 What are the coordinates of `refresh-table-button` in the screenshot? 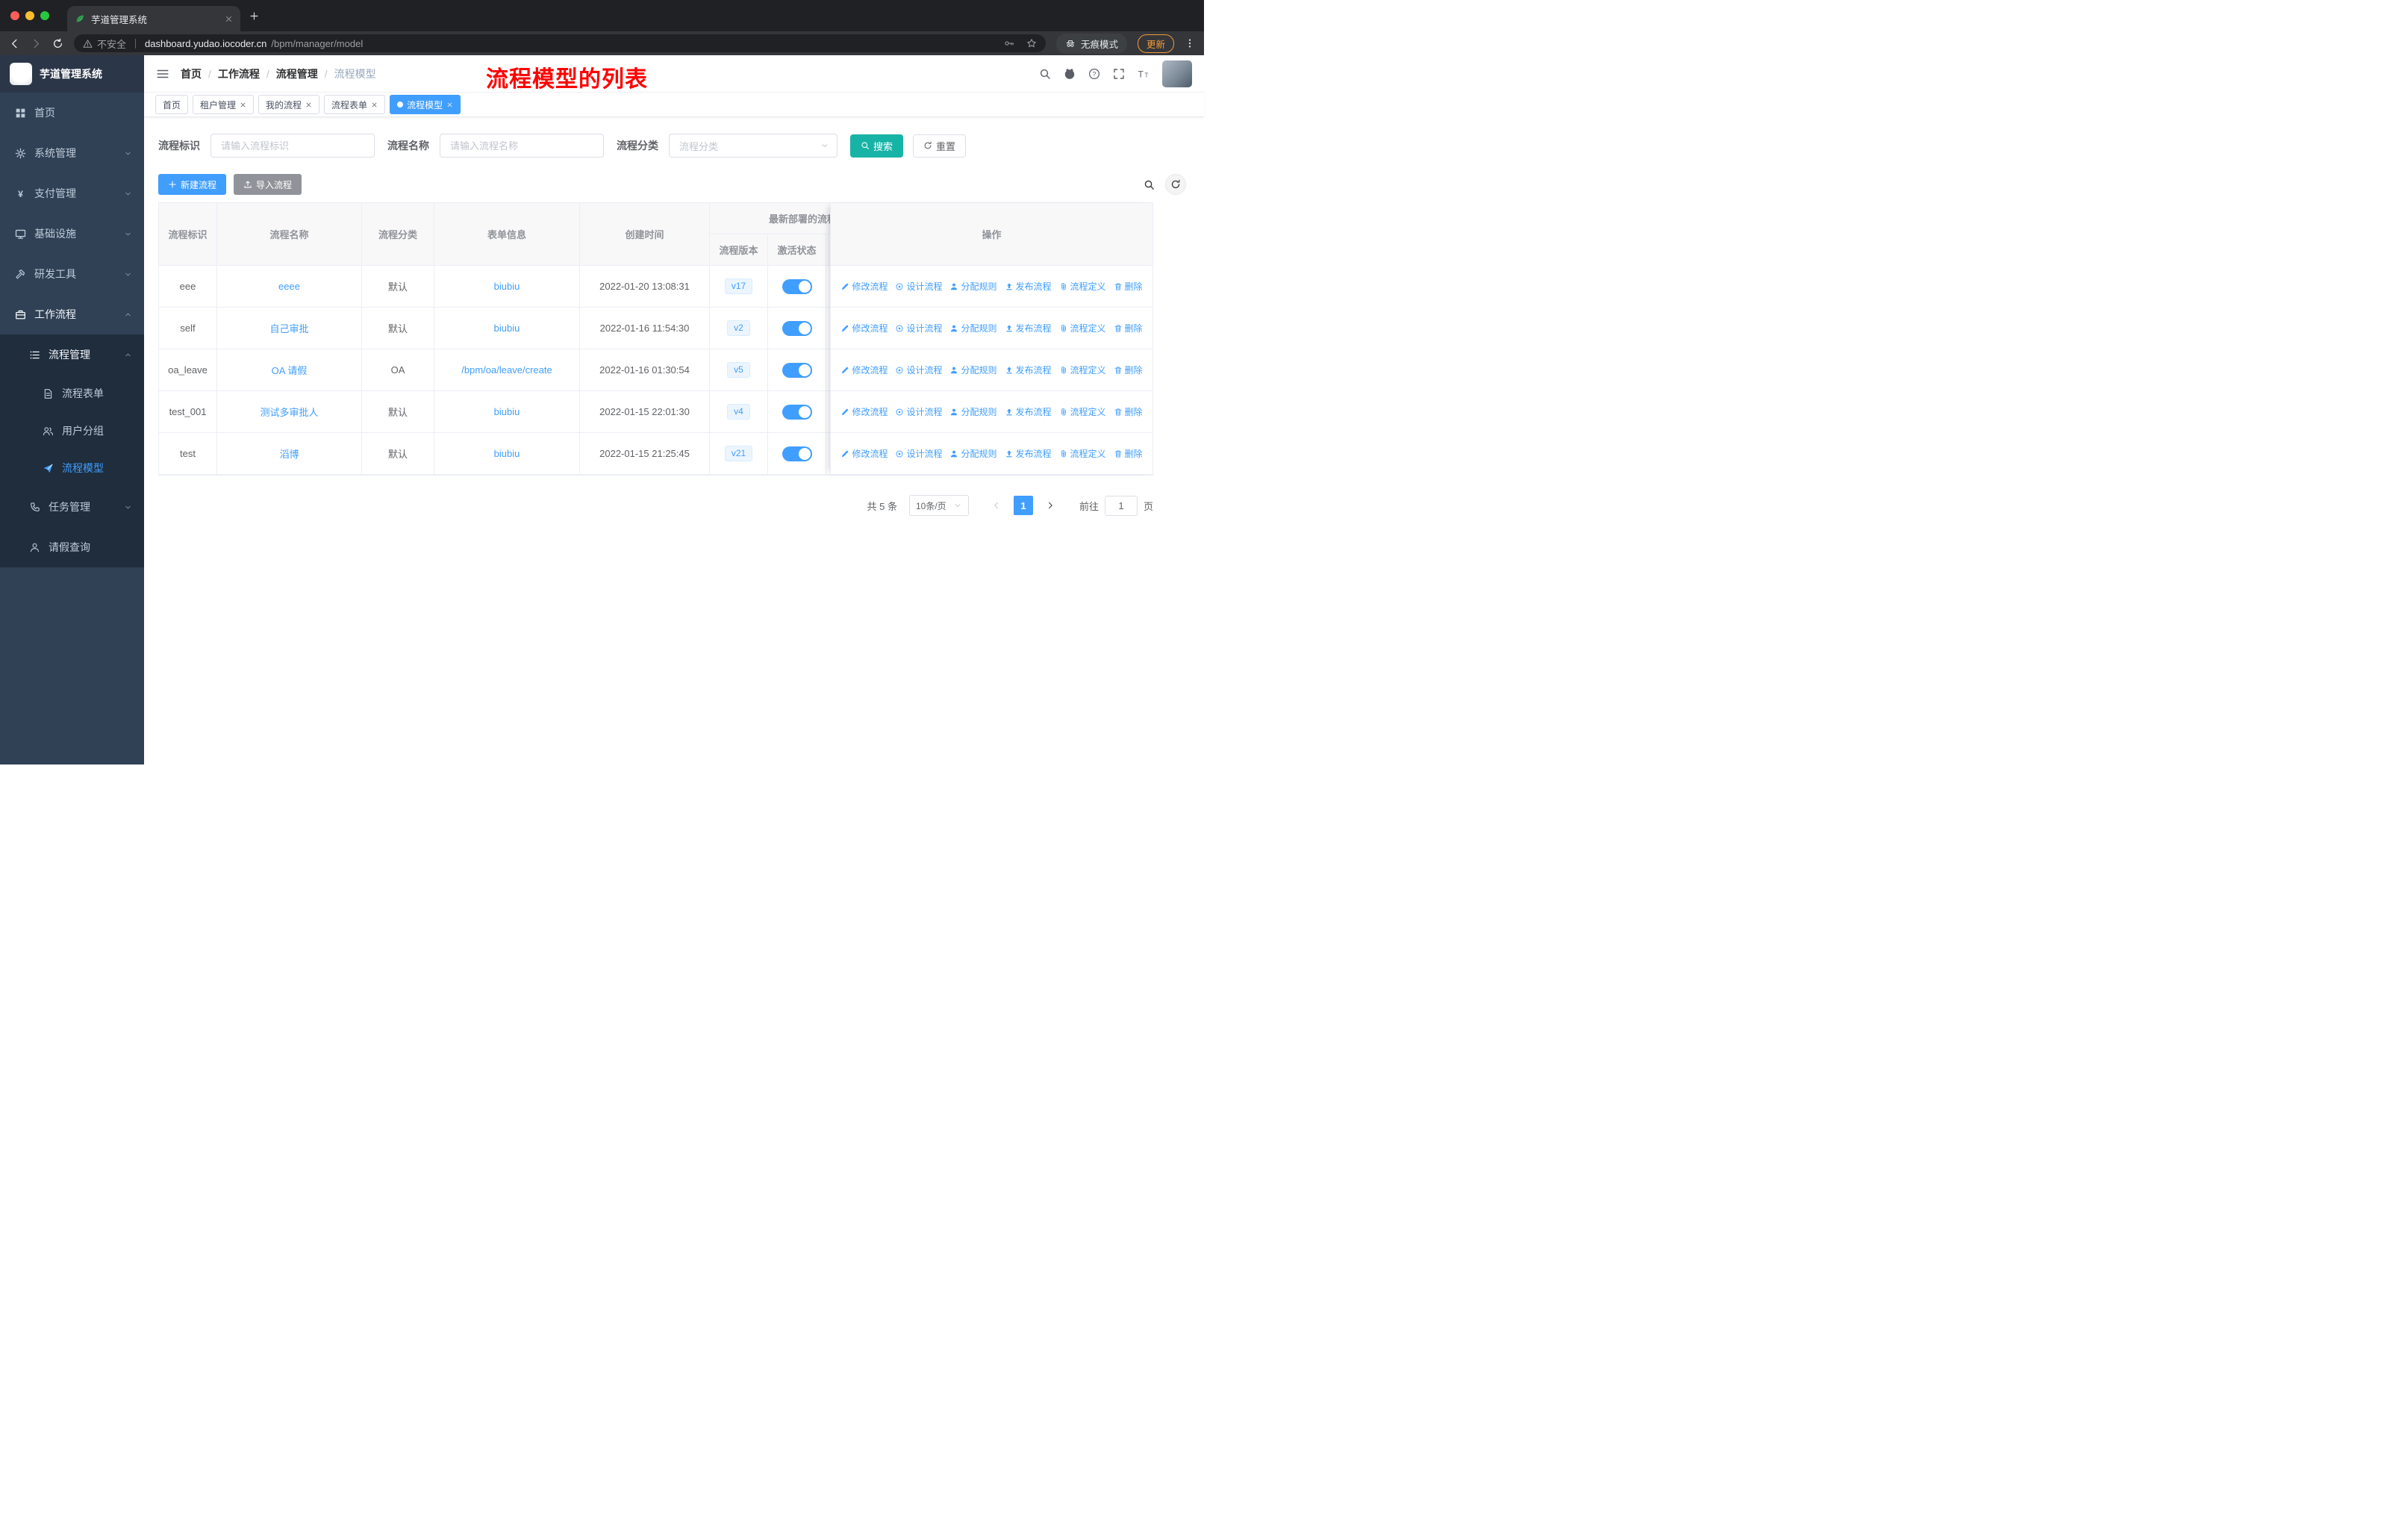 It's located at (1175, 185).